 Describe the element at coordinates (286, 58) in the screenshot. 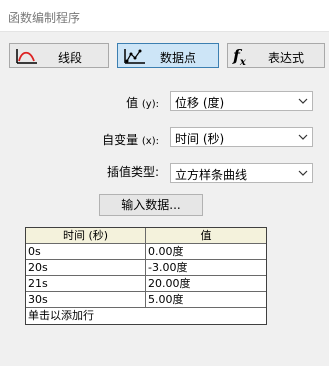

I see `expression-mode-label: 表达式` at that location.